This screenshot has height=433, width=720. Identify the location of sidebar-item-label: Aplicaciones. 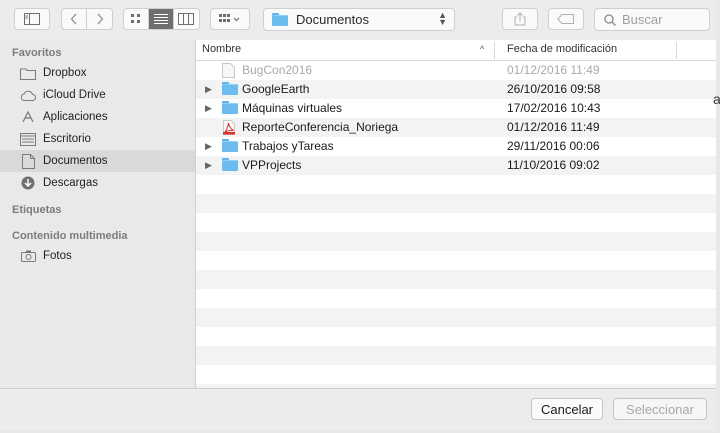
(75, 117).